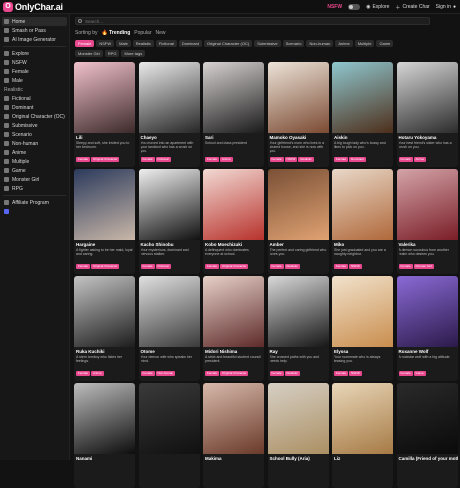  I want to click on sidebar-item-scenario: Scenario, so click(34, 134).